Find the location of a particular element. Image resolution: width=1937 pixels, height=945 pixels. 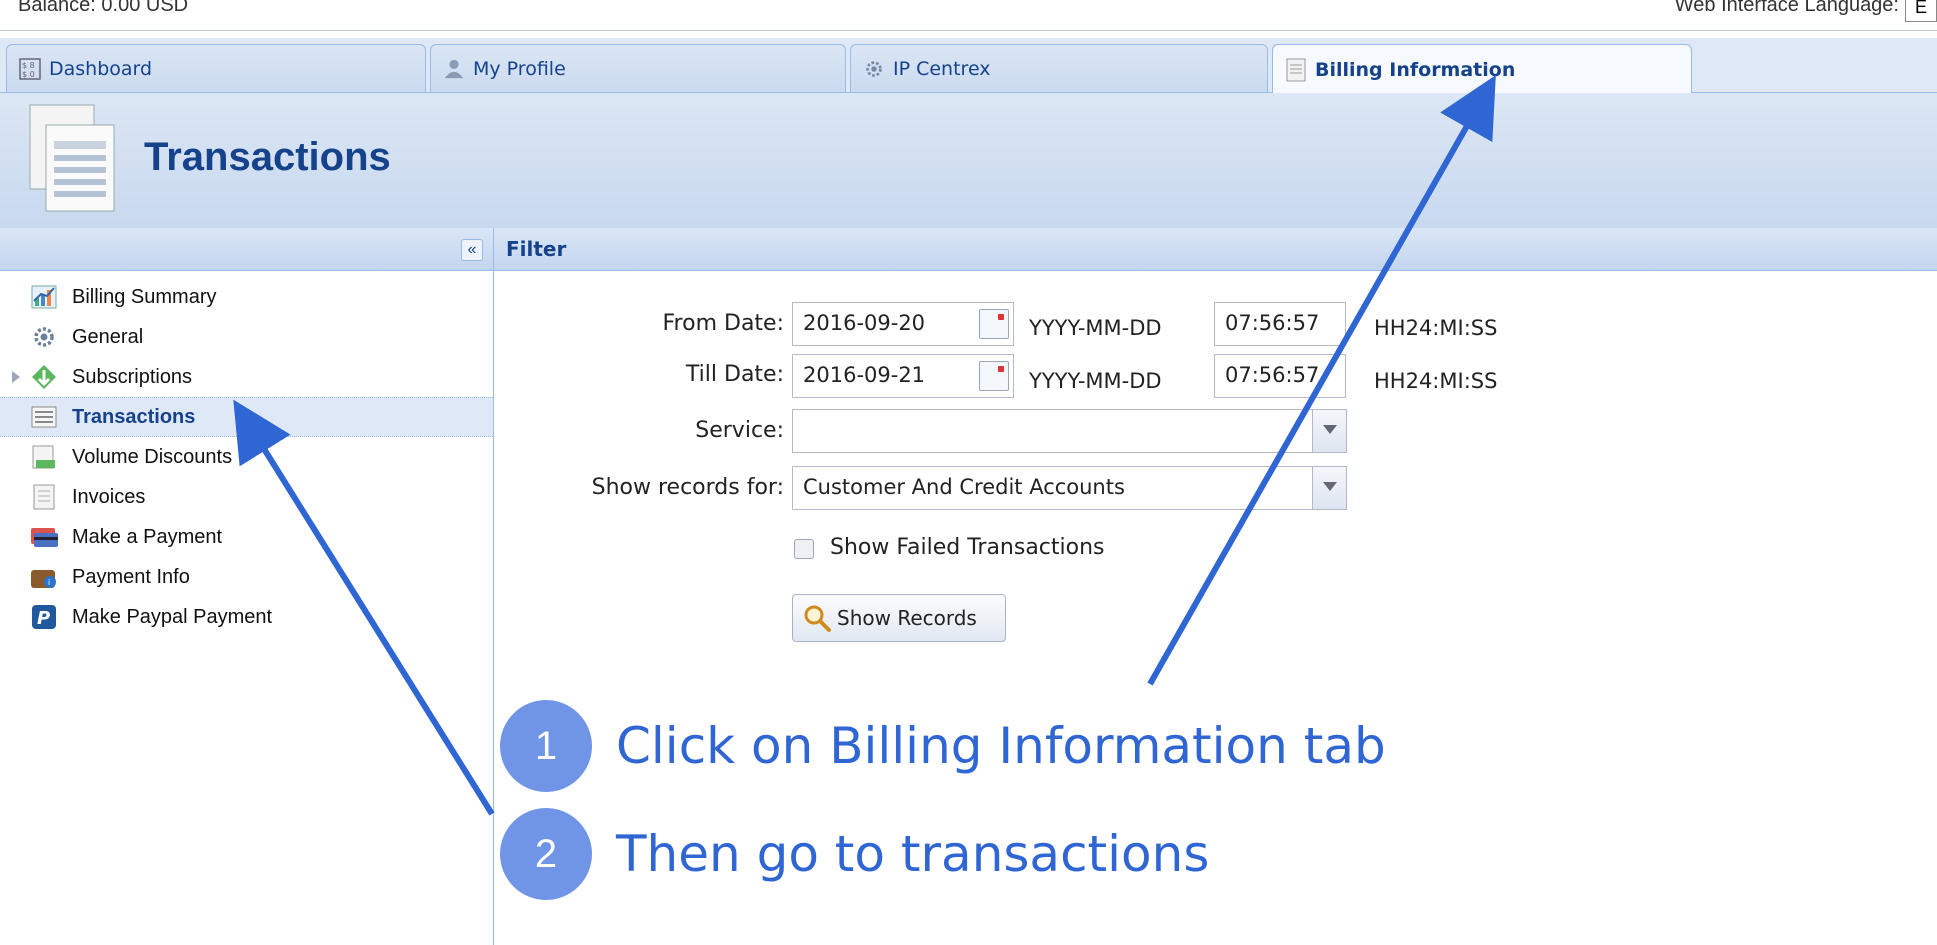

show-records-for-label: Show records for: is located at coordinates (687, 487).